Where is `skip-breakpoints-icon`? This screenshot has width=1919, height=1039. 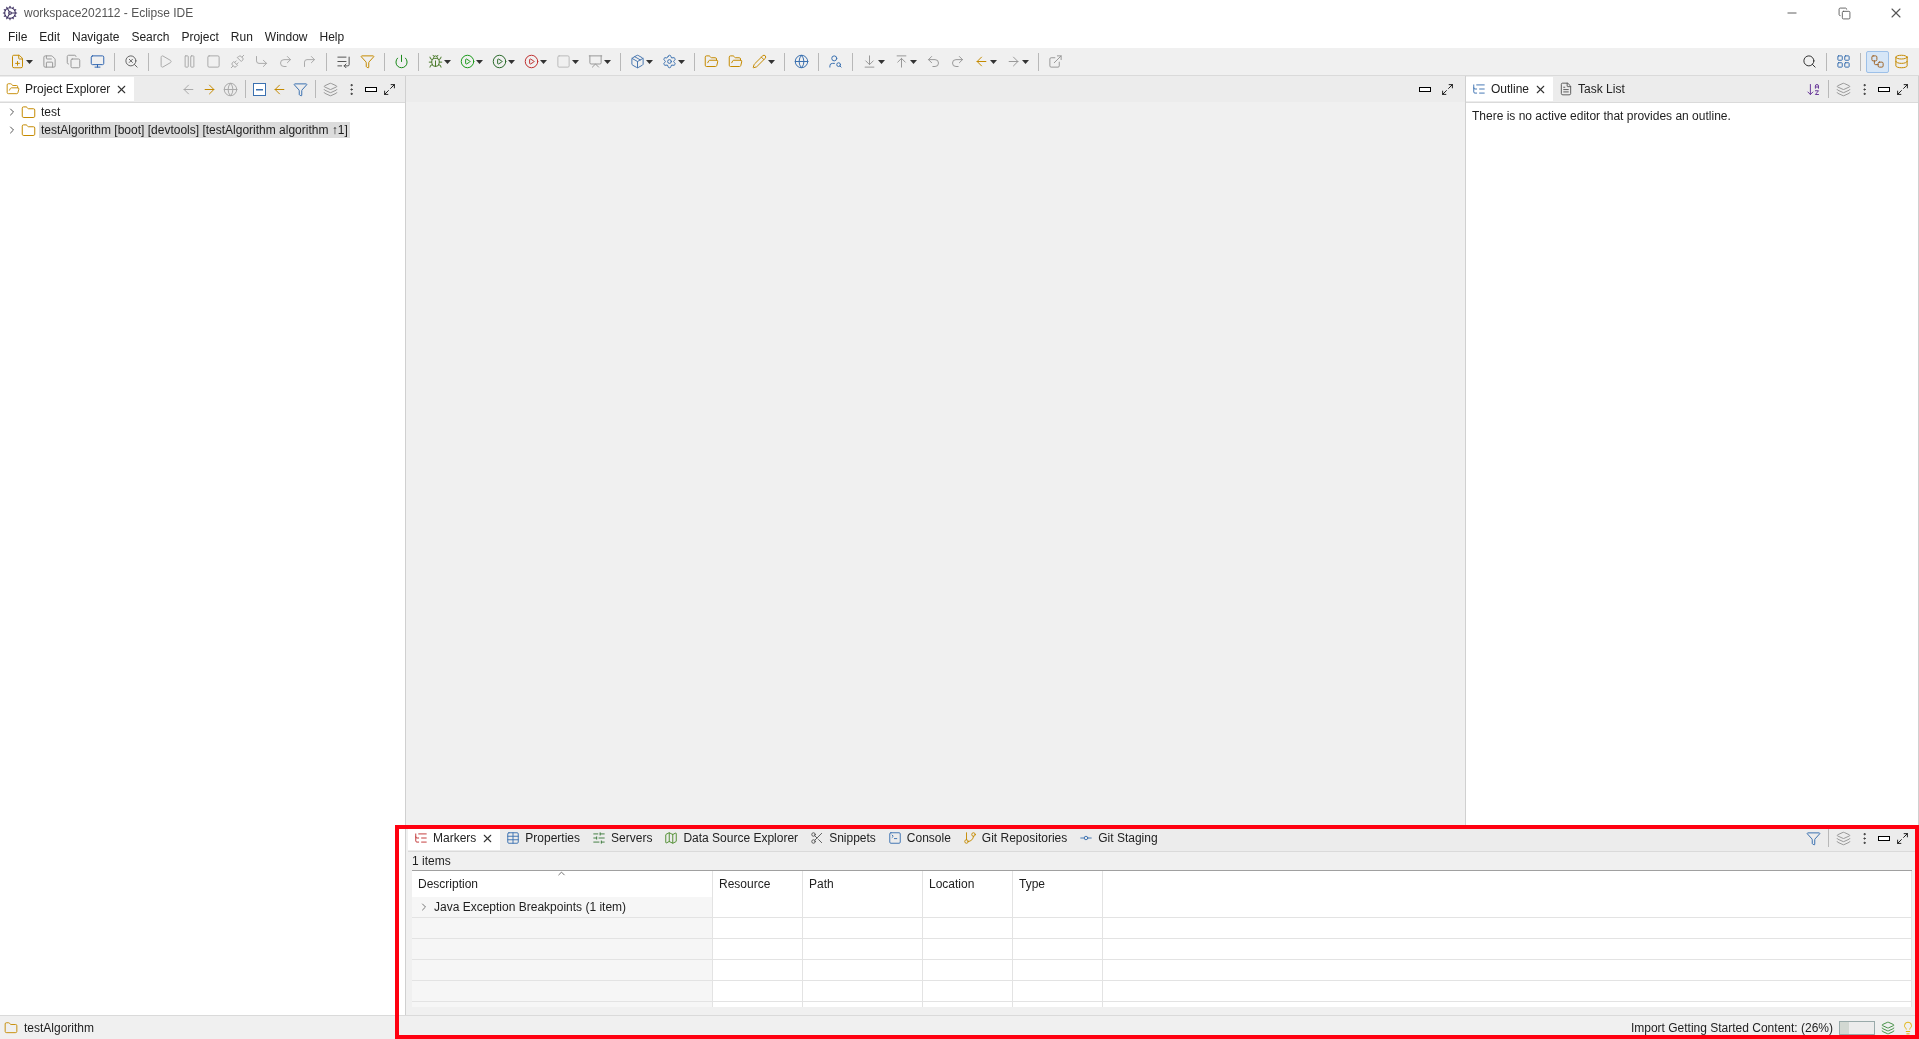
skip-breakpoints-icon is located at coordinates (131, 61).